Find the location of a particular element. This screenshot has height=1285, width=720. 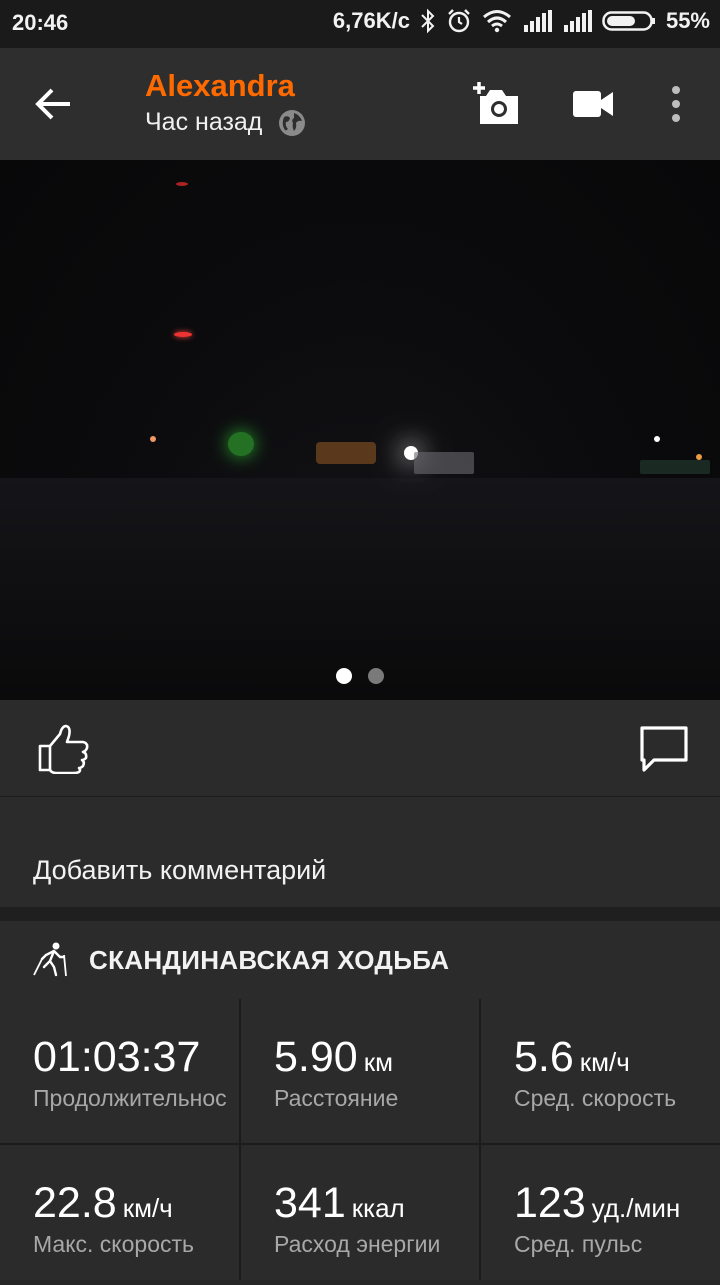

stat-value: 341 ккал is located at coordinates (339, 1203).